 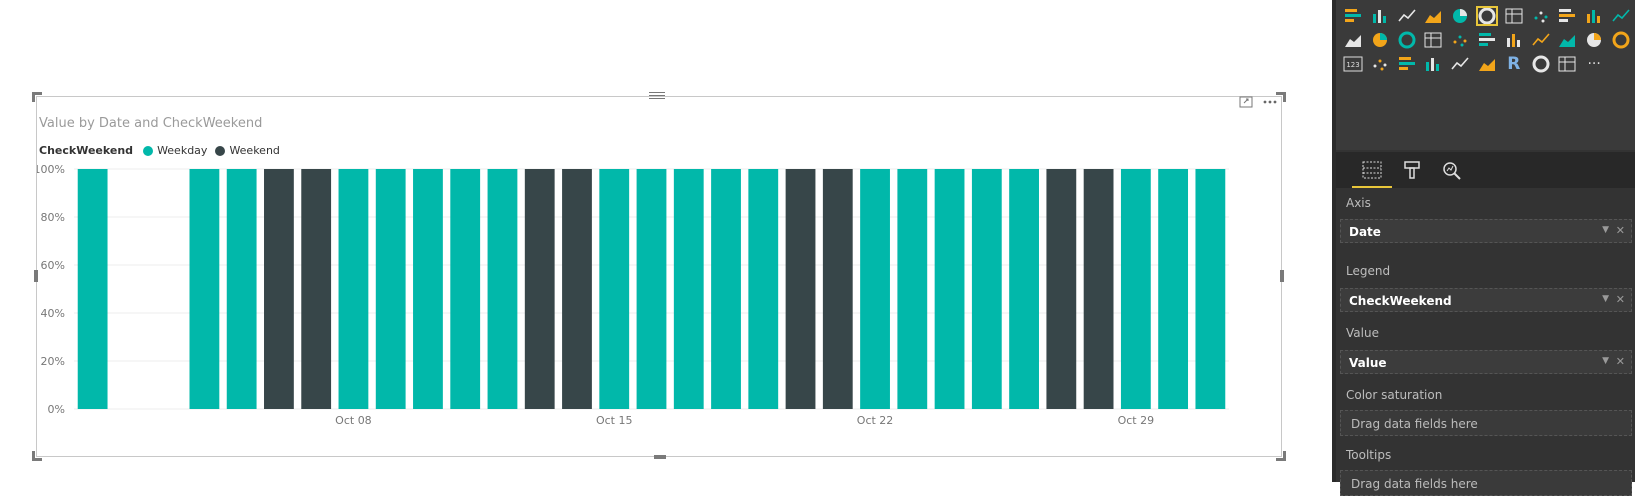 I want to click on legend-well-field: CheckWeekend ▼ ✕, so click(x=1486, y=300).